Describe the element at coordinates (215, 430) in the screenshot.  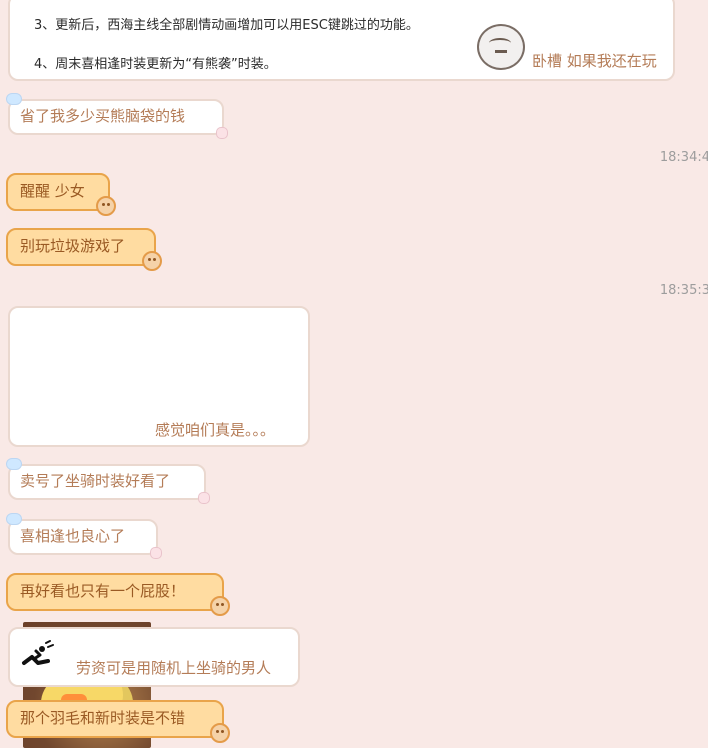
I see `image-caption: 感觉咱们真是。。。` at that location.